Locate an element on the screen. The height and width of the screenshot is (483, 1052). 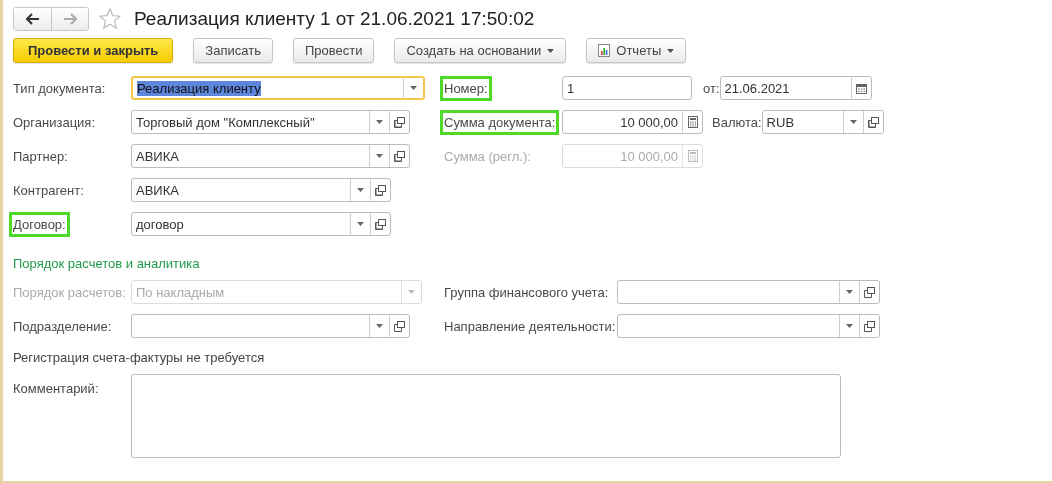
report-icon is located at coordinates (604, 50).